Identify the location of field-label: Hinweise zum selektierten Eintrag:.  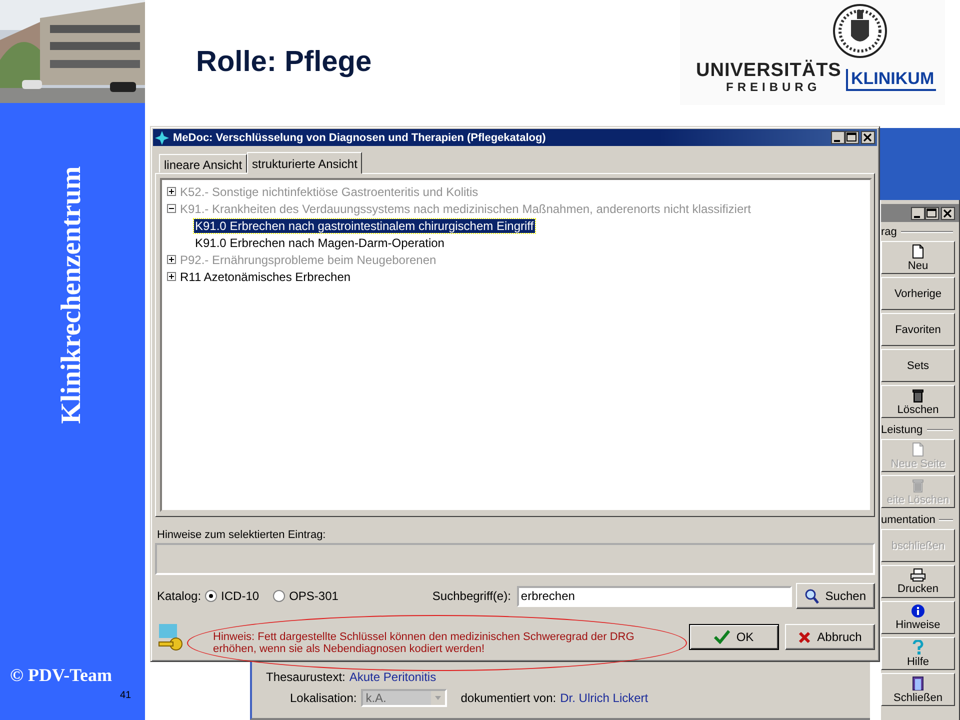
(242, 535).